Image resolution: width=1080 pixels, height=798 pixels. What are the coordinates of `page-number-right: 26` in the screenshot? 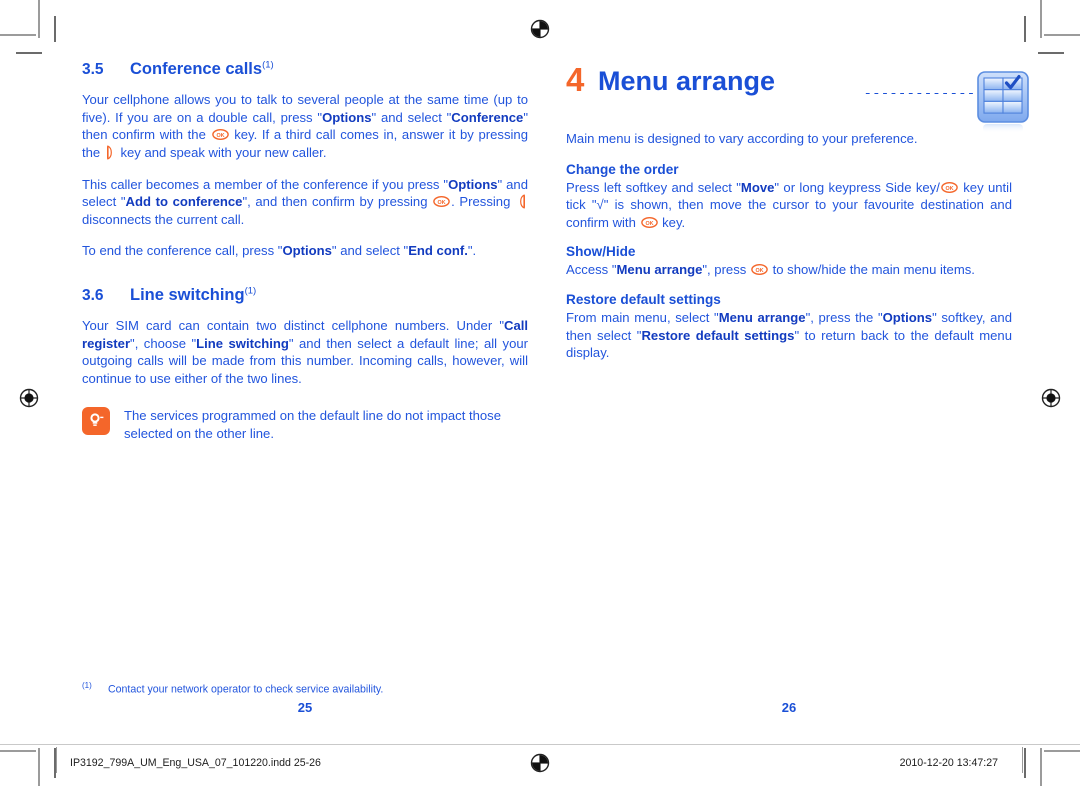 It's located at (789, 707).